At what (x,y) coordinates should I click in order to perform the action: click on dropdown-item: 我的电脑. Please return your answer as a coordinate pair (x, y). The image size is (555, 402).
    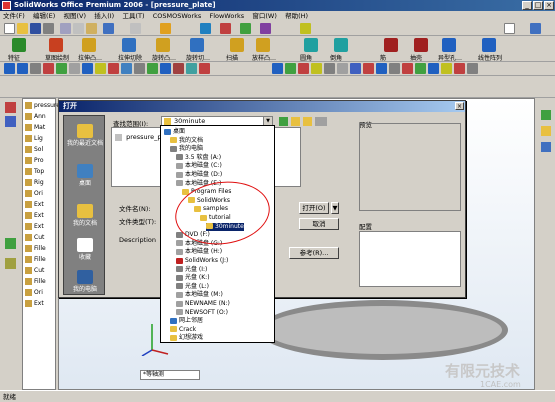
    Looking at the image, I should click on (186, 149).